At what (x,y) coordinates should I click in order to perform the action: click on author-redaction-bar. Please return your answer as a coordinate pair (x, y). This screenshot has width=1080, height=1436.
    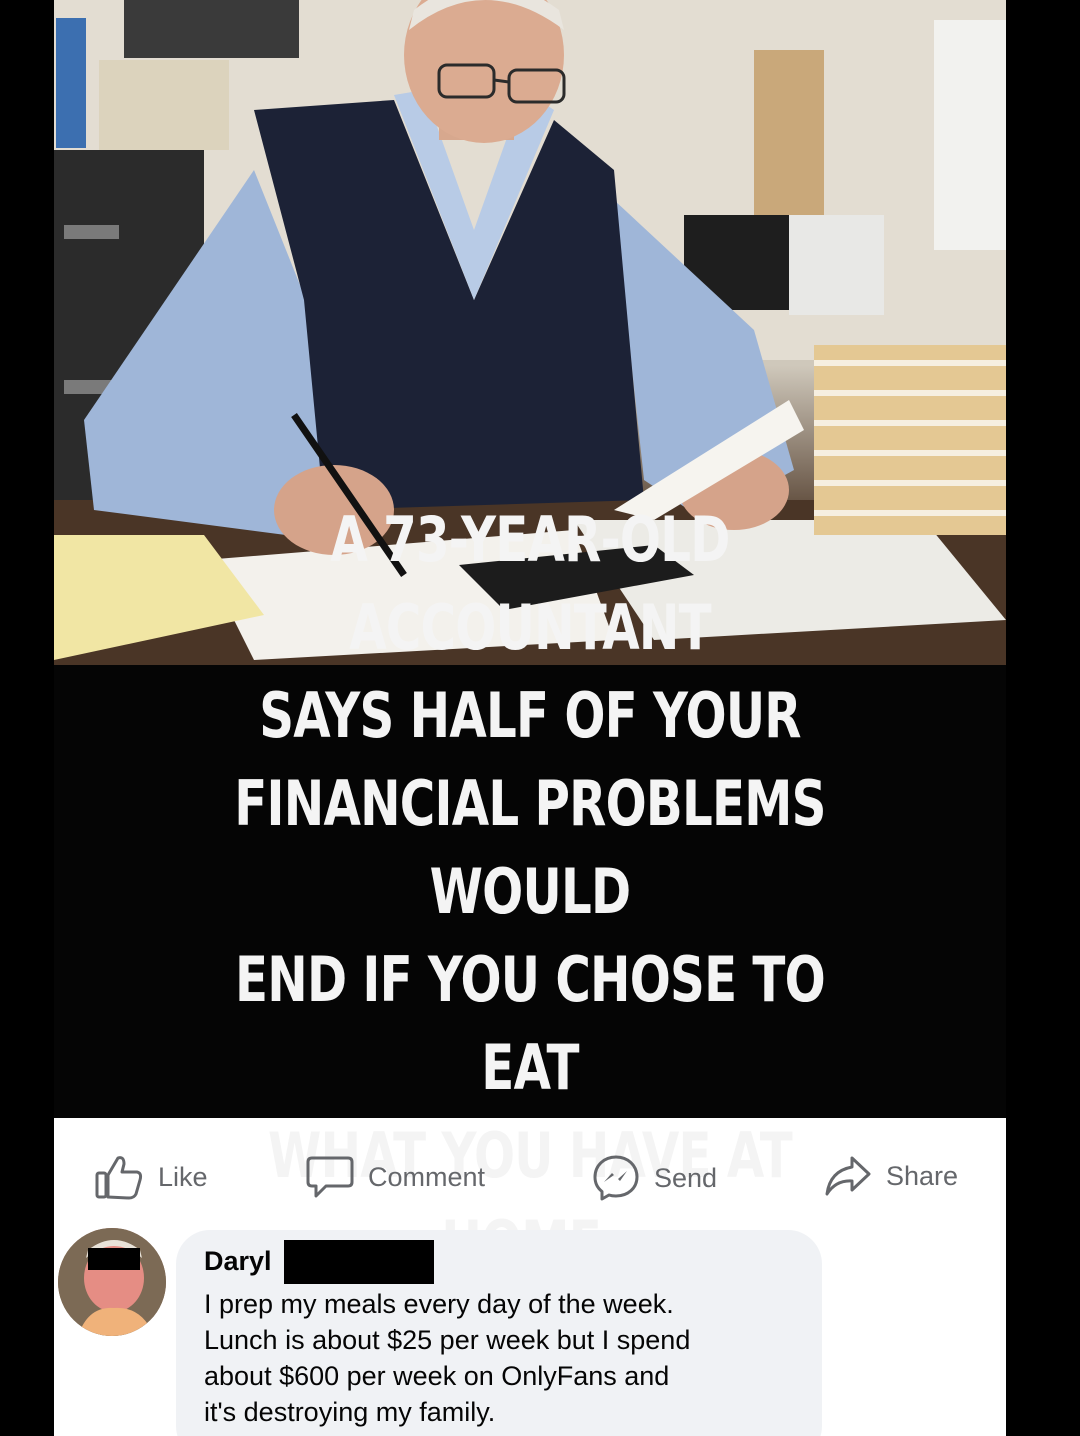
    Looking at the image, I should click on (359, 1262).